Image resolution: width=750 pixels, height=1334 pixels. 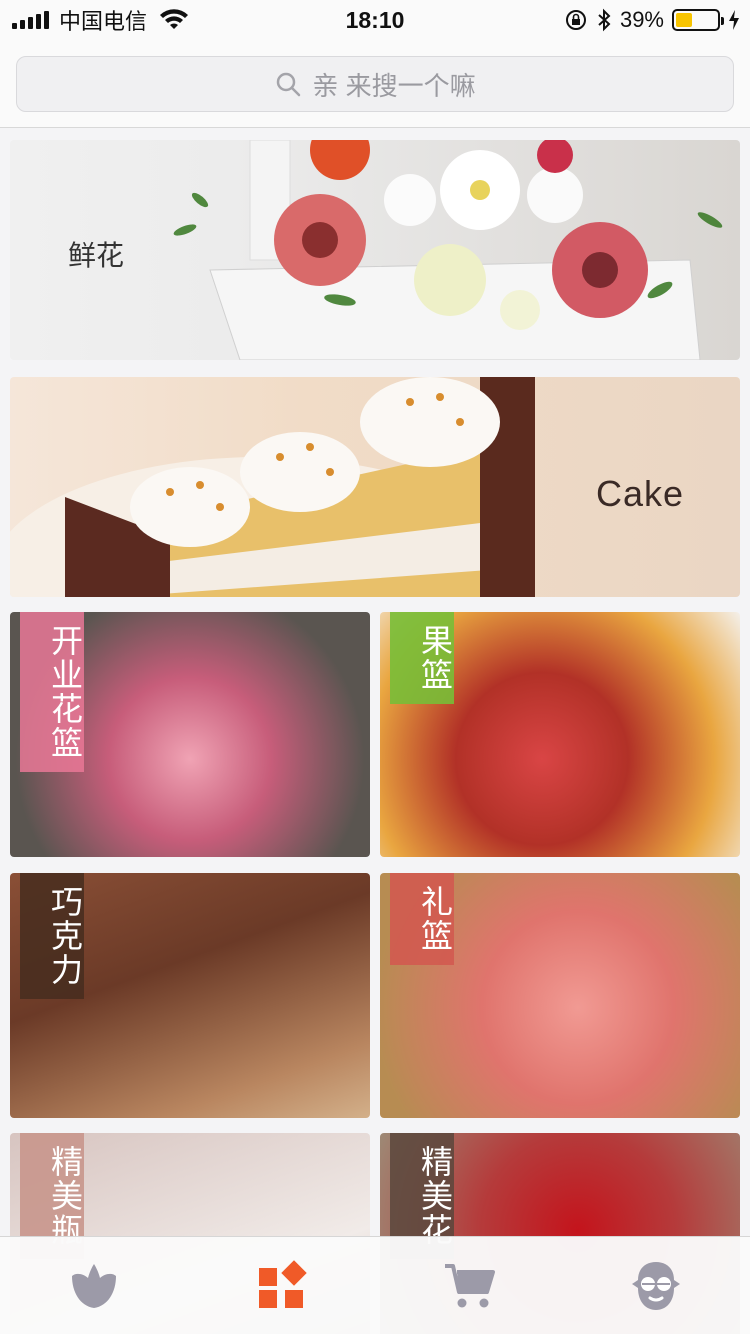 I want to click on battery-icon, so click(x=698, y=20).